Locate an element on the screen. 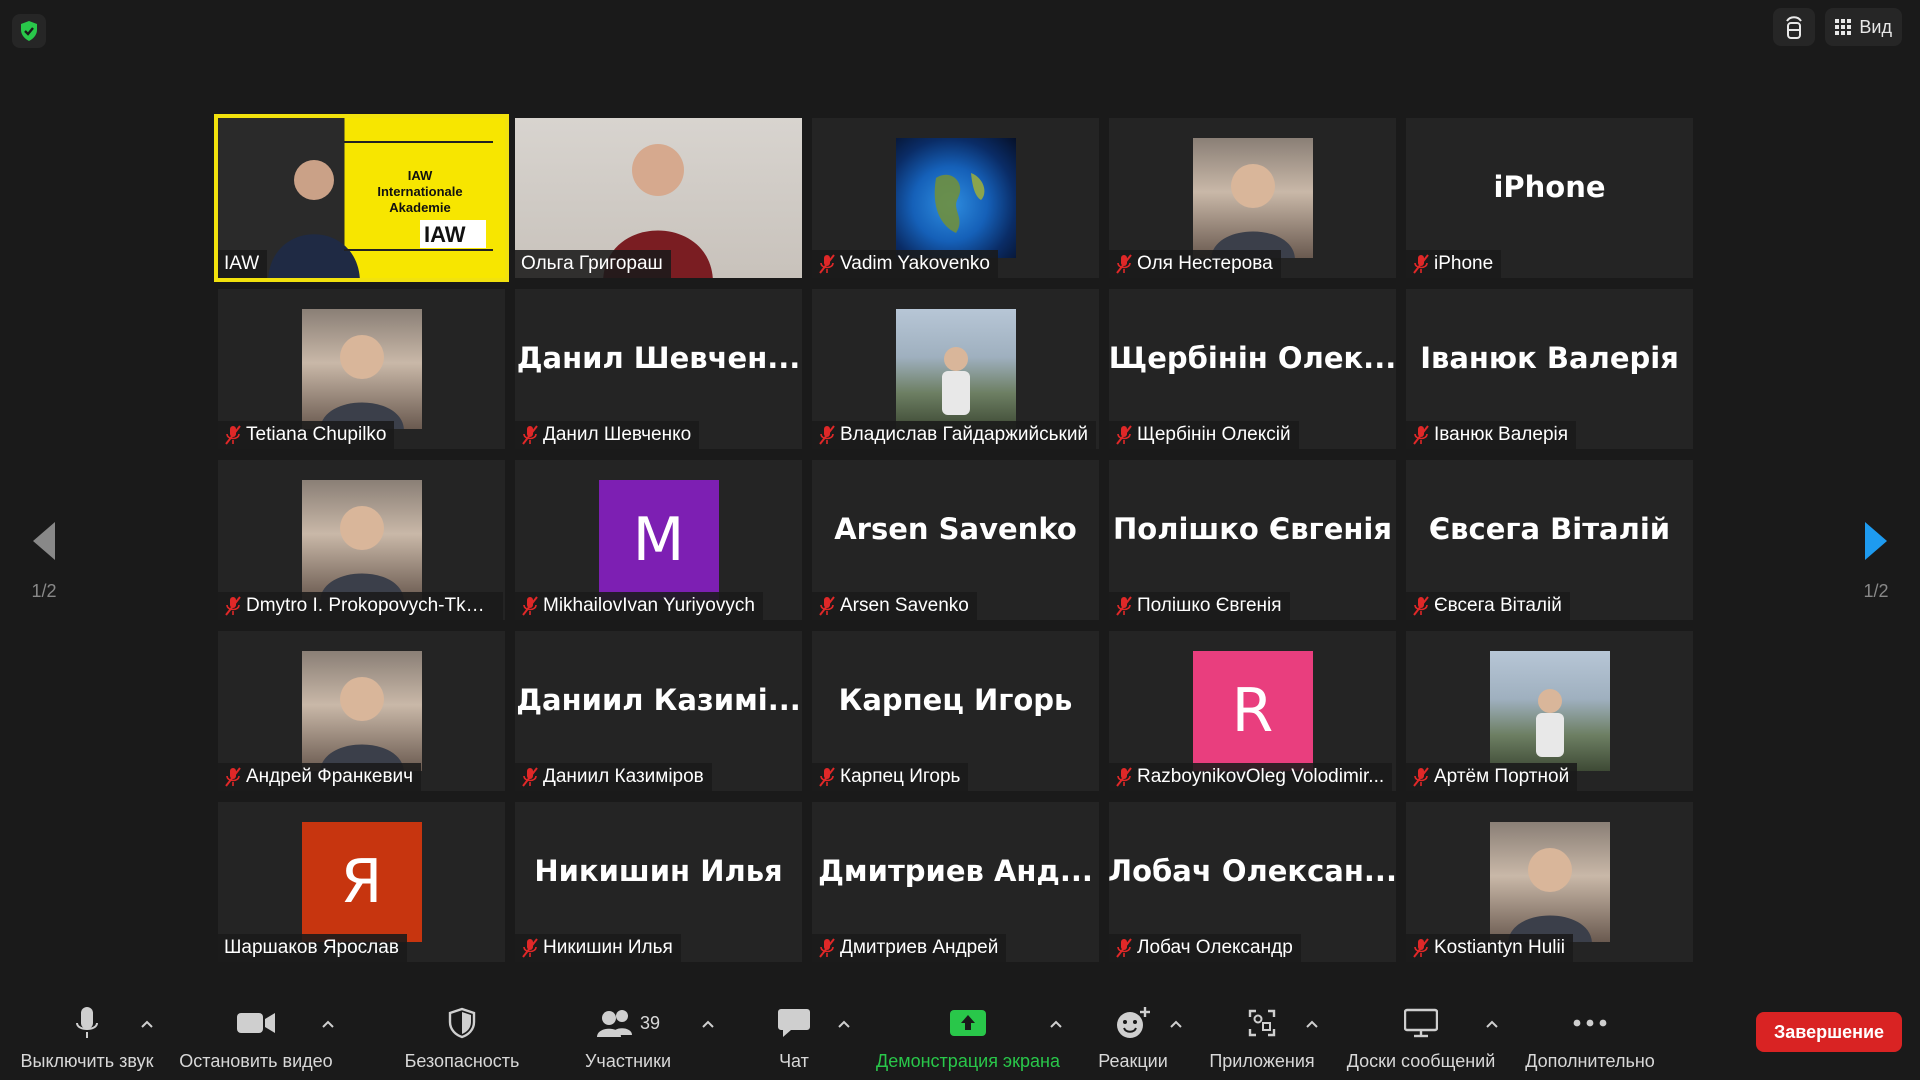 Image resolution: width=1920 pixels, height=1080 pixels. avatar-letter: Я is located at coordinates (361, 882).